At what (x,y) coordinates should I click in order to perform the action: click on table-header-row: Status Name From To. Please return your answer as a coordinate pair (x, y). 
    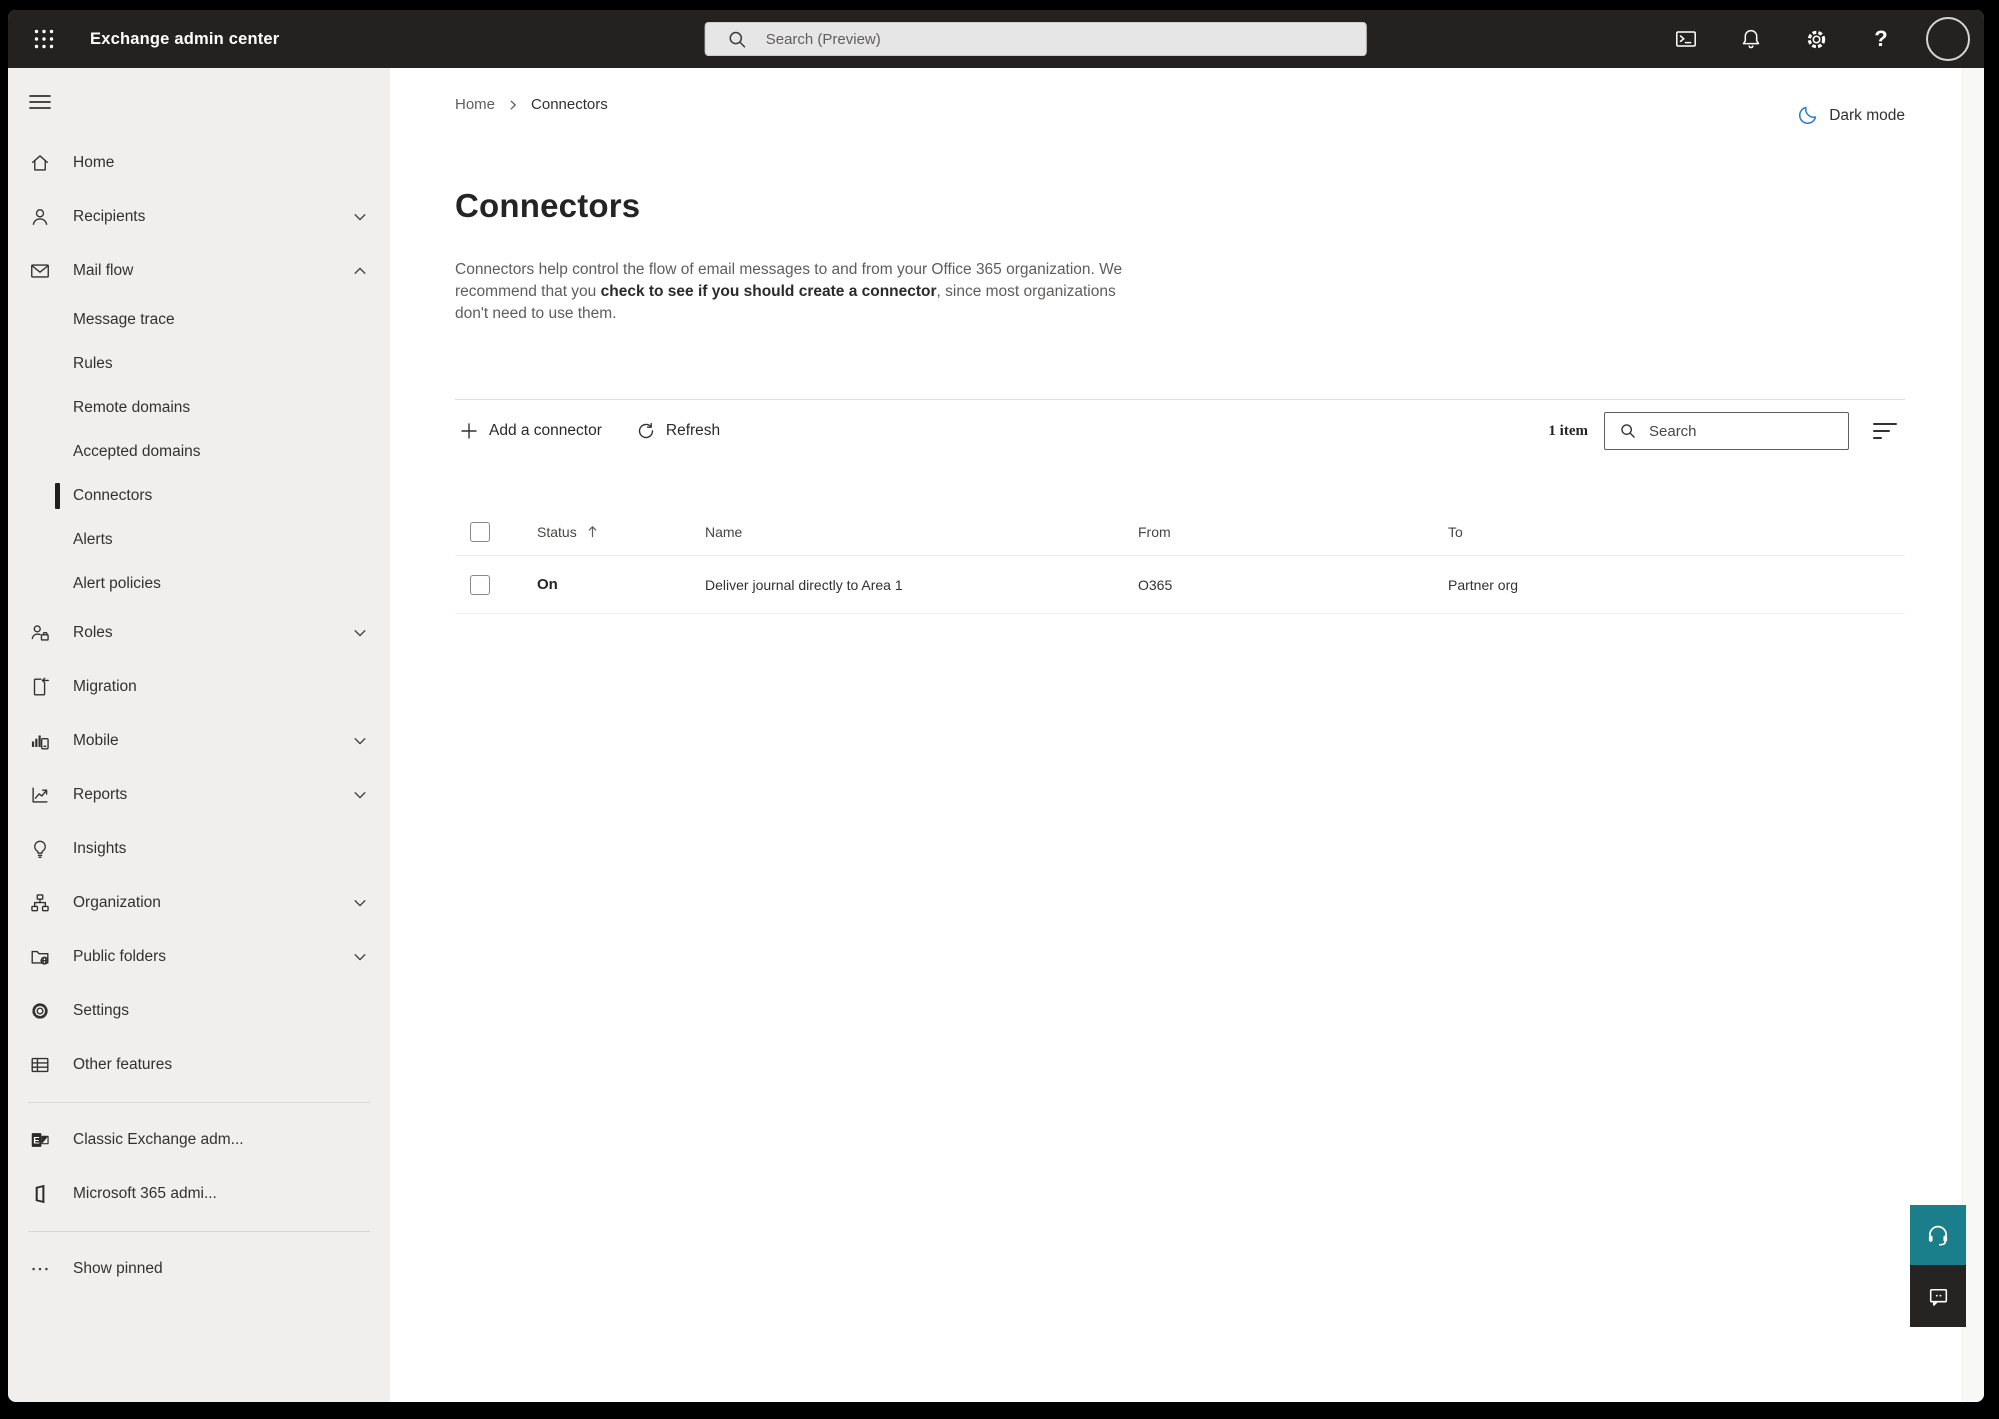
    Looking at the image, I should click on (1180, 532).